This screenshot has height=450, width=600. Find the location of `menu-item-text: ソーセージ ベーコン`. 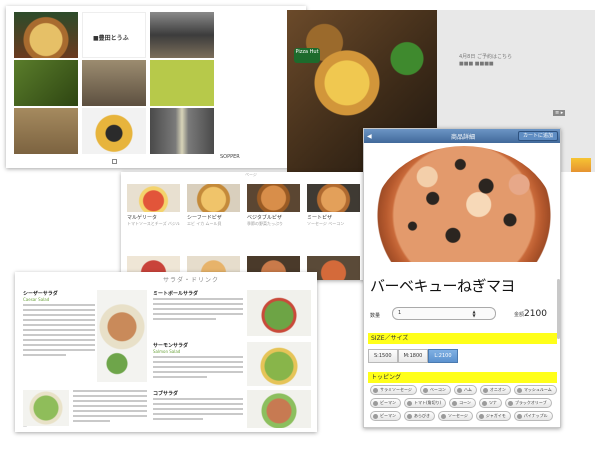

menu-item-text: ソーセージ ベーコン is located at coordinates (326, 223).